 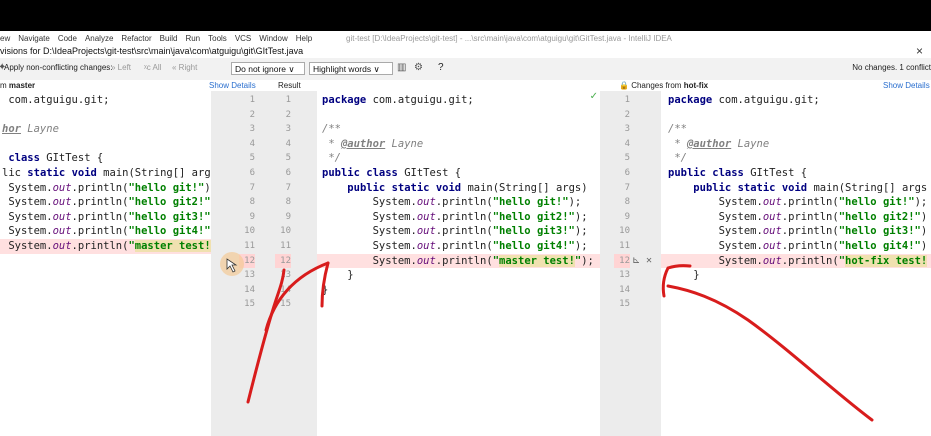 What do you see at coordinates (770, 353) in the screenshot?
I see `arrow-stroke-right` at bounding box center [770, 353].